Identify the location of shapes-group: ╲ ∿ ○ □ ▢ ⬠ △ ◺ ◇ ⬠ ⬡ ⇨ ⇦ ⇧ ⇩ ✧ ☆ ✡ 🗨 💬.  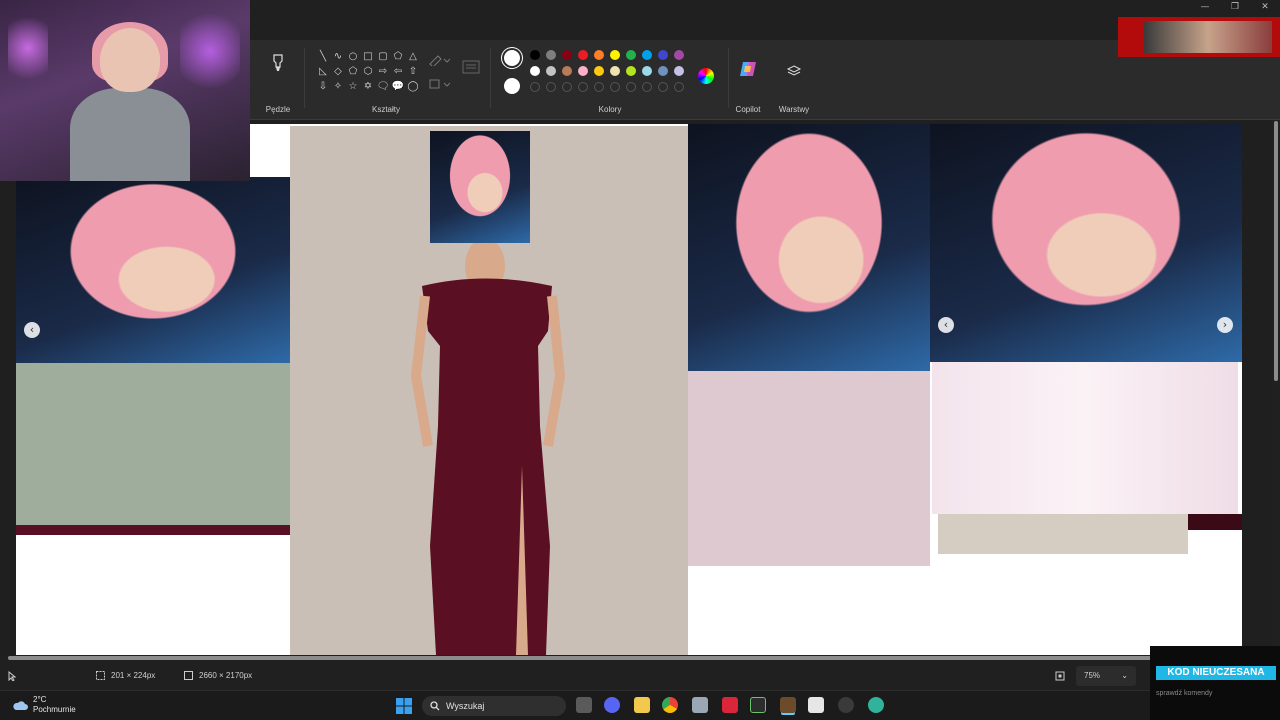
(396, 81).